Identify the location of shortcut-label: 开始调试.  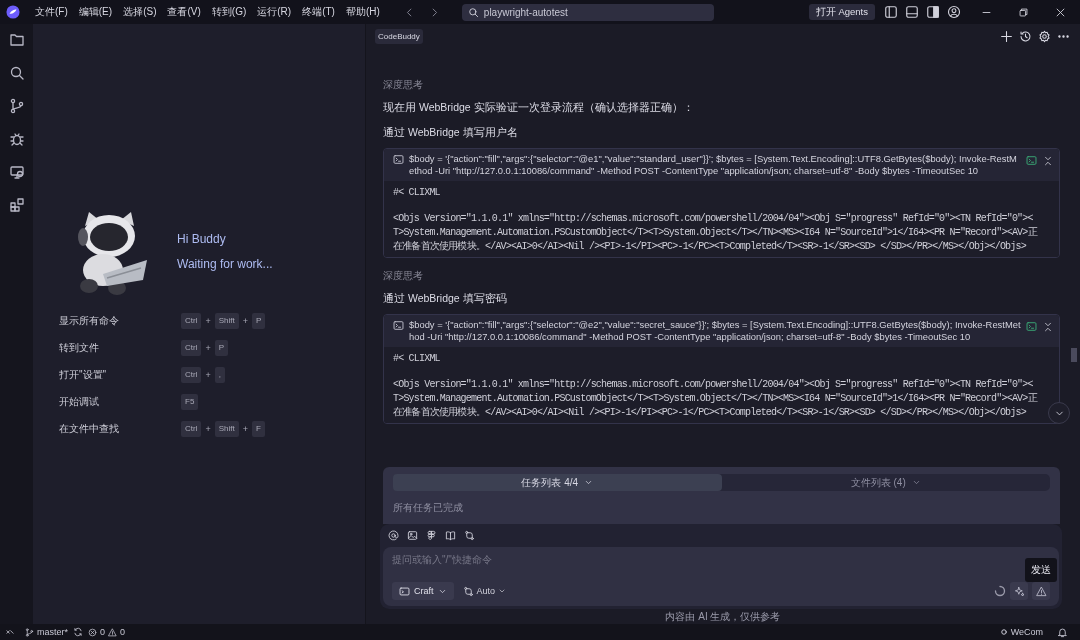
(79, 402).